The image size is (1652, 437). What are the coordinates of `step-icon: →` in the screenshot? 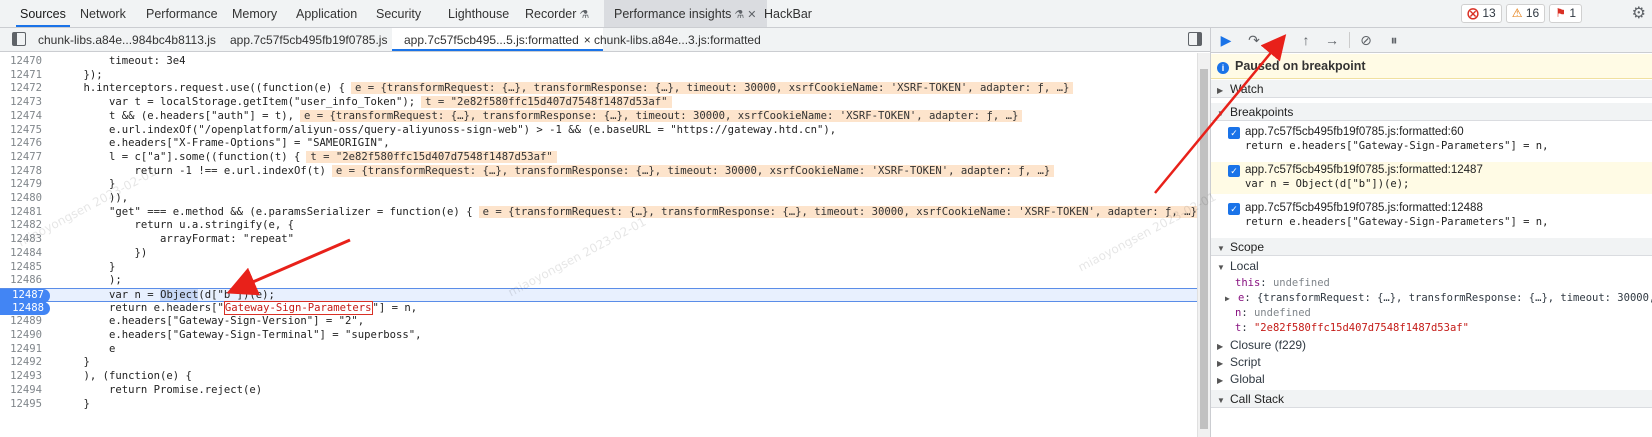 It's located at (1332, 40).